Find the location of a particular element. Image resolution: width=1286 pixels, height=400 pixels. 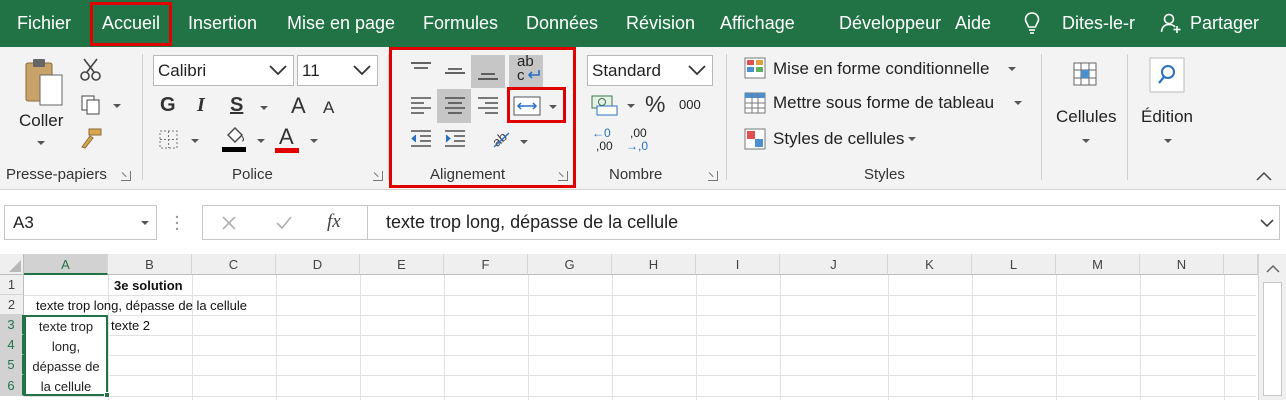

alignment-launcher-icon is located at coordinates (563, 176).